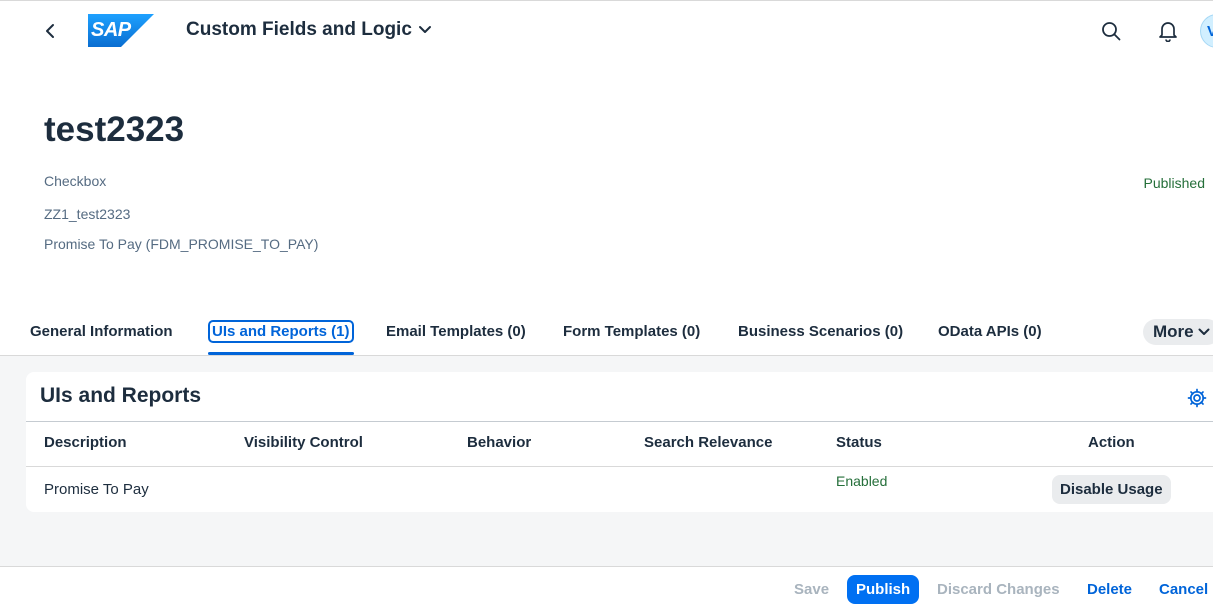  What do you see at coordinates (862, 481) in the screenshot?
I see `row-status: Enabled` at bounding box center [862, 481].